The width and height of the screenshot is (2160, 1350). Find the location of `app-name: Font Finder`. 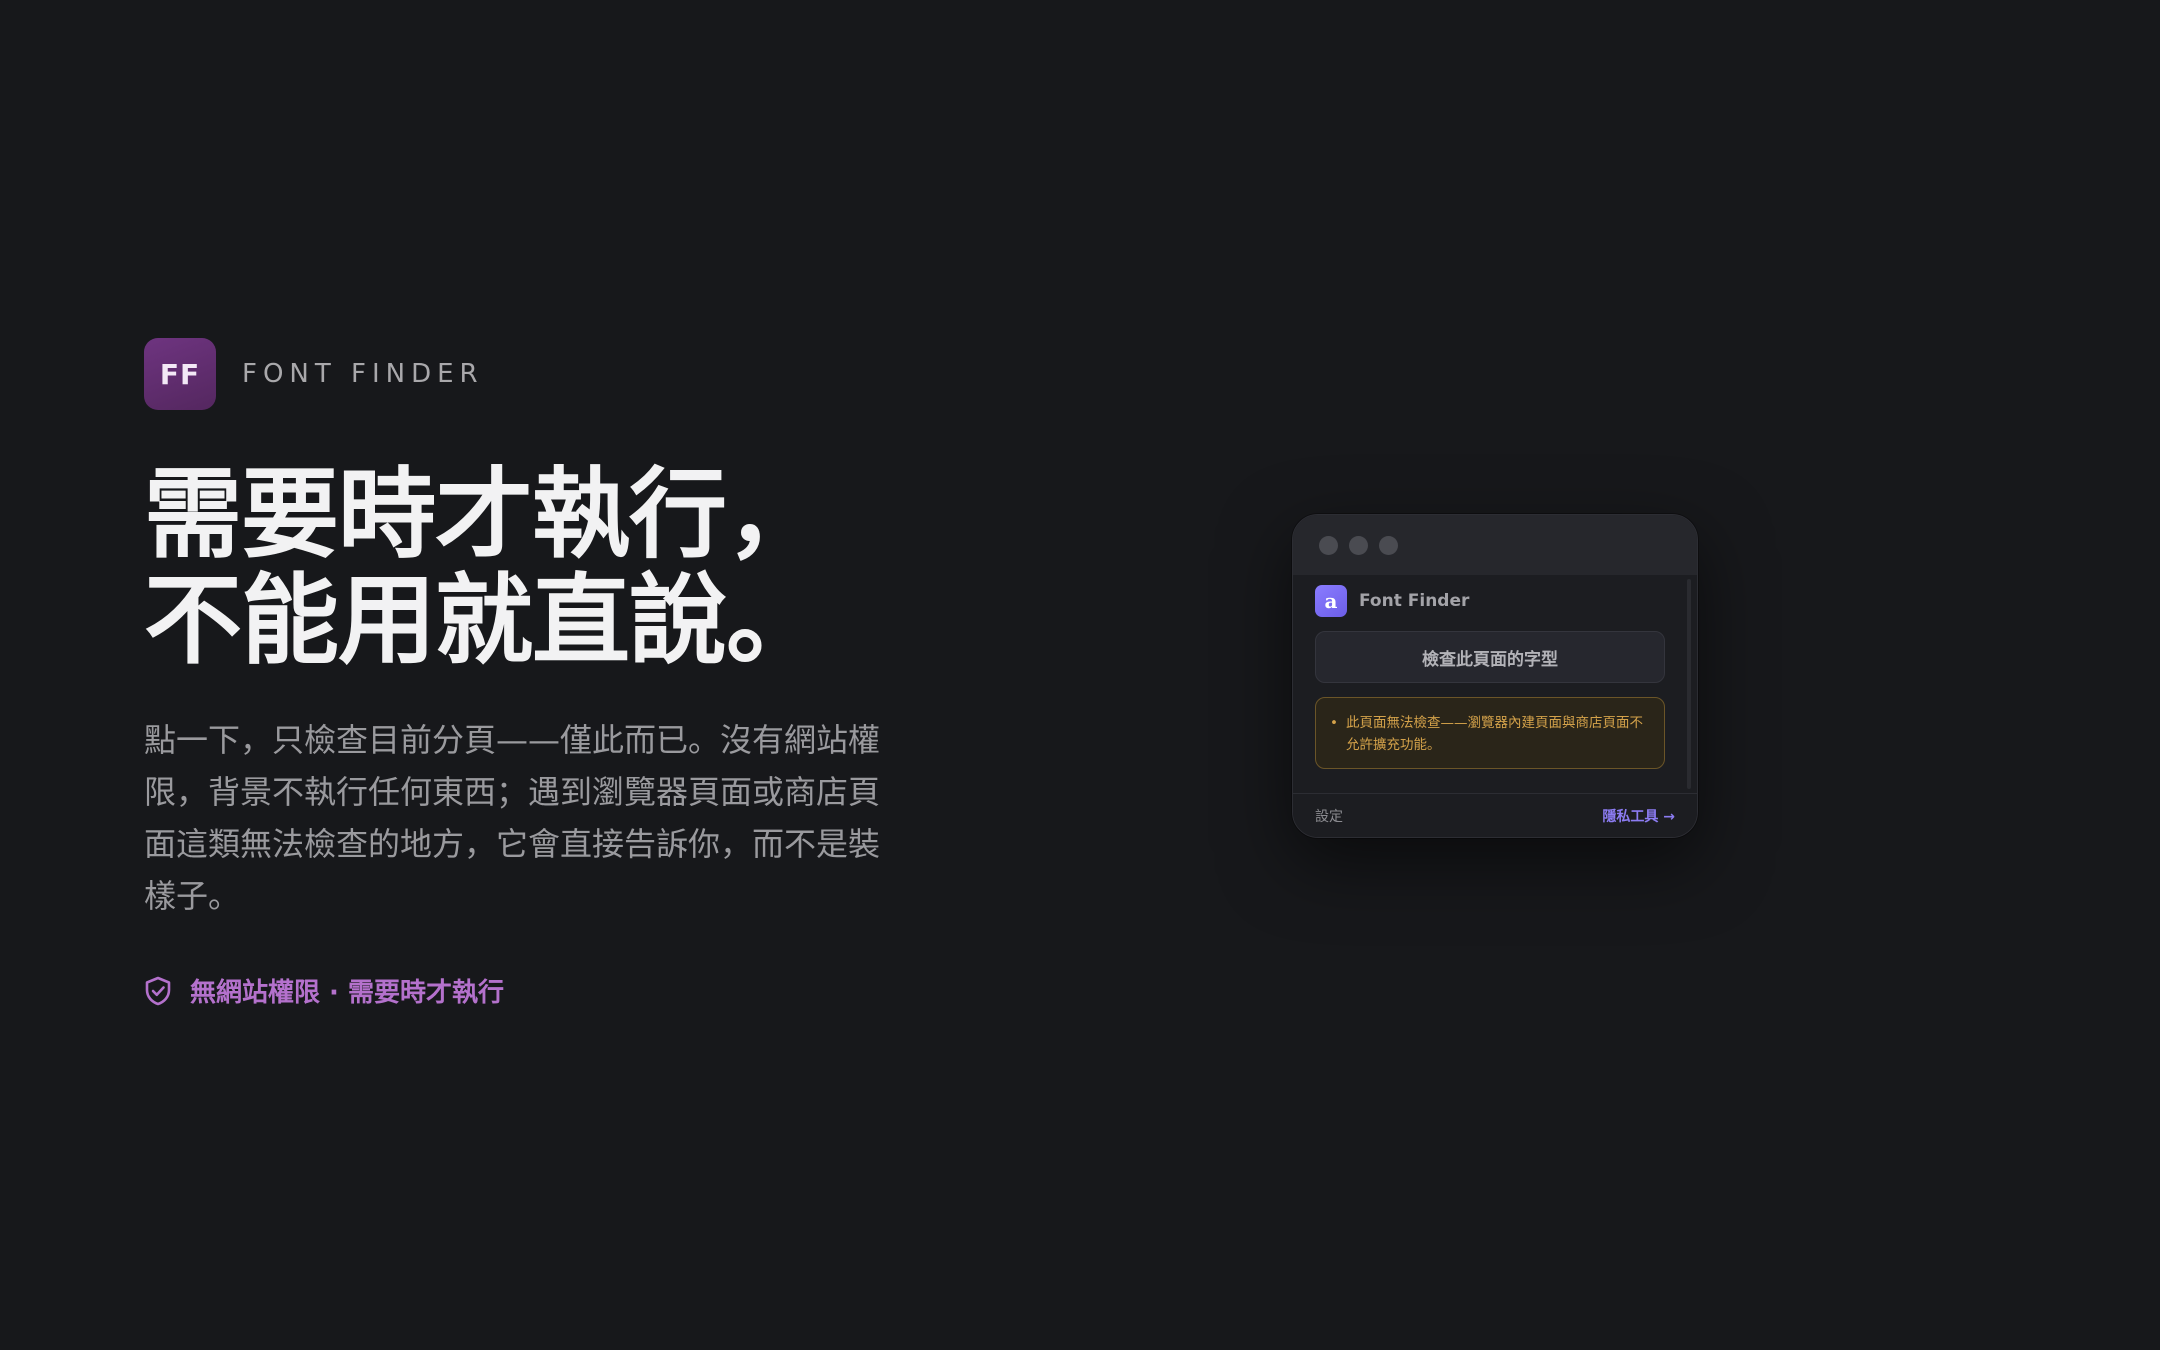

app-name: Font Finder is located at coordinates (1414, 601).